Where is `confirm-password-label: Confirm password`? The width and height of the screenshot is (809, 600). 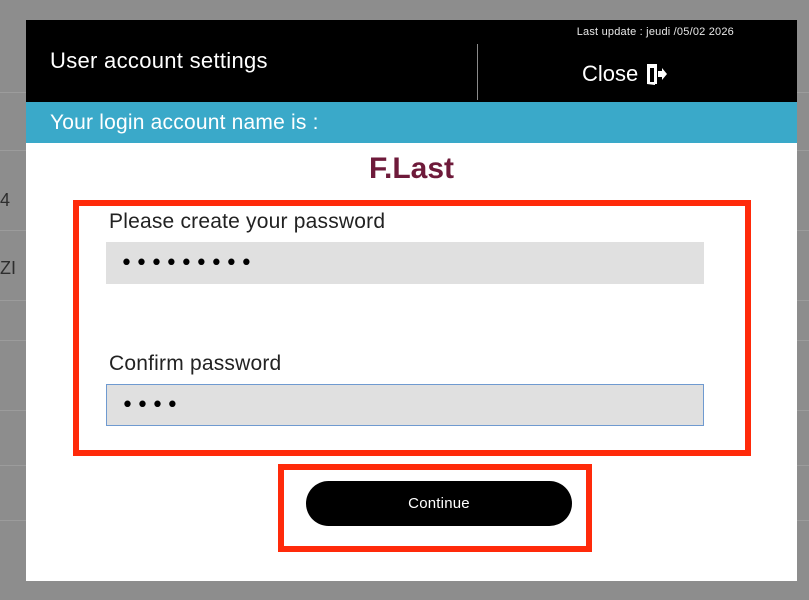 confirm-password-label: Confirm password is located at coordinates (195, 363).